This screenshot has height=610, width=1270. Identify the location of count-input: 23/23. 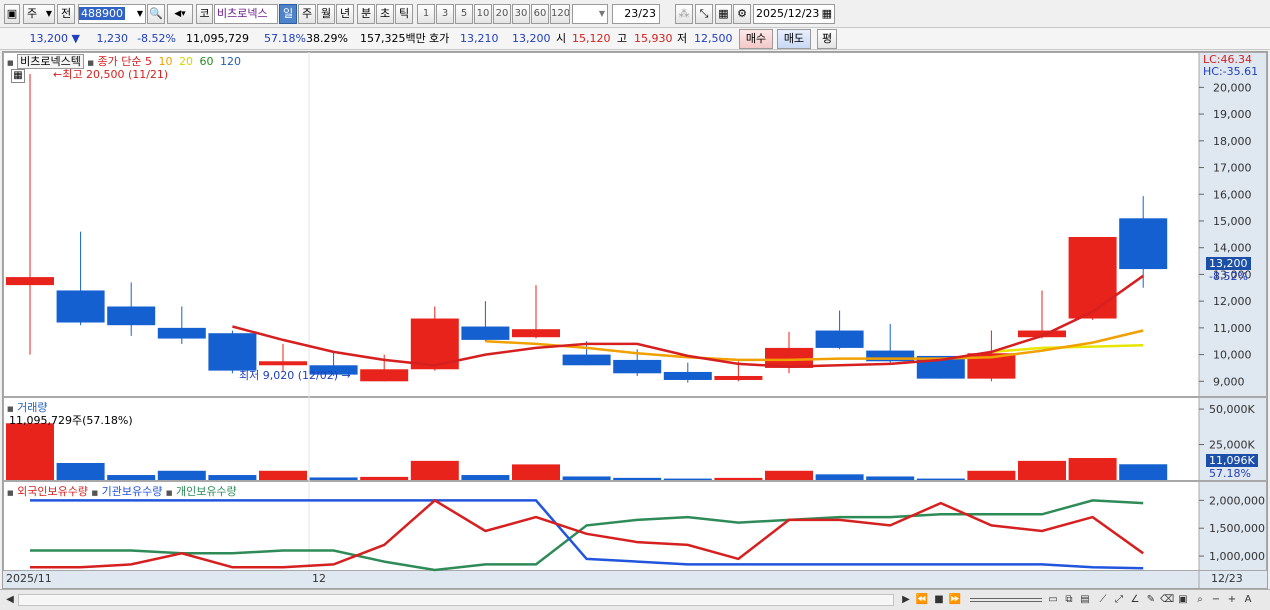
(636, 14).